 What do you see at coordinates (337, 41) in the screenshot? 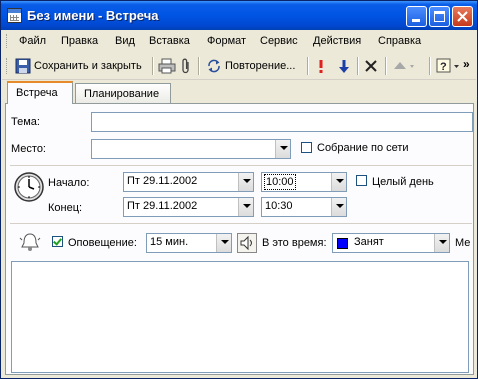
I see `menu-actions: Действия` at bounding box center [337, 41].